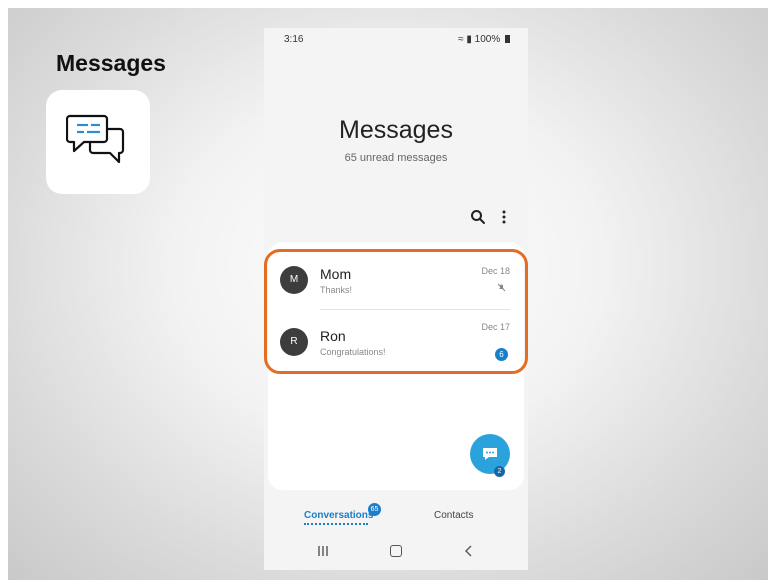 The image size is (776, 588). Describe the element at coordinates (323, 551) in the screenshot. I see `recents-icon` at that location.